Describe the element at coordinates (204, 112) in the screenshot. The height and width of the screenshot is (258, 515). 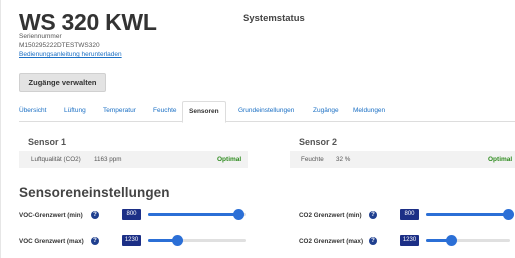
I see `tab-sensoren: Sensoren` at that location.